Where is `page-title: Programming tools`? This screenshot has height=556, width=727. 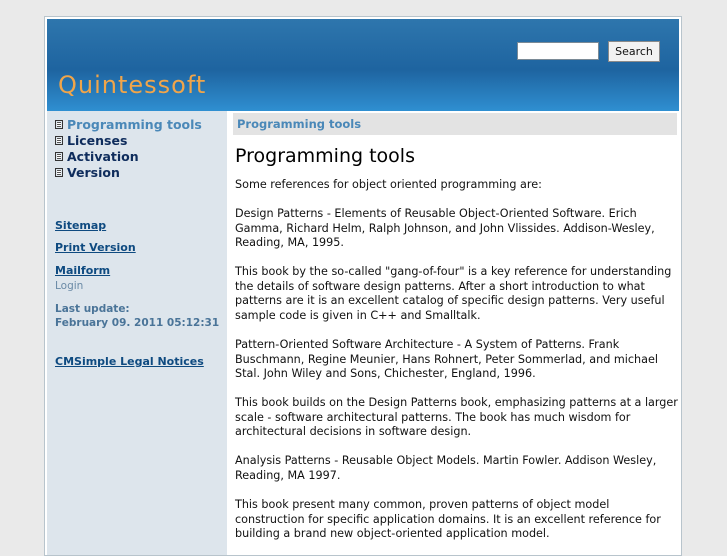 page-title: Programming tools is located at coordinates (325, 156).